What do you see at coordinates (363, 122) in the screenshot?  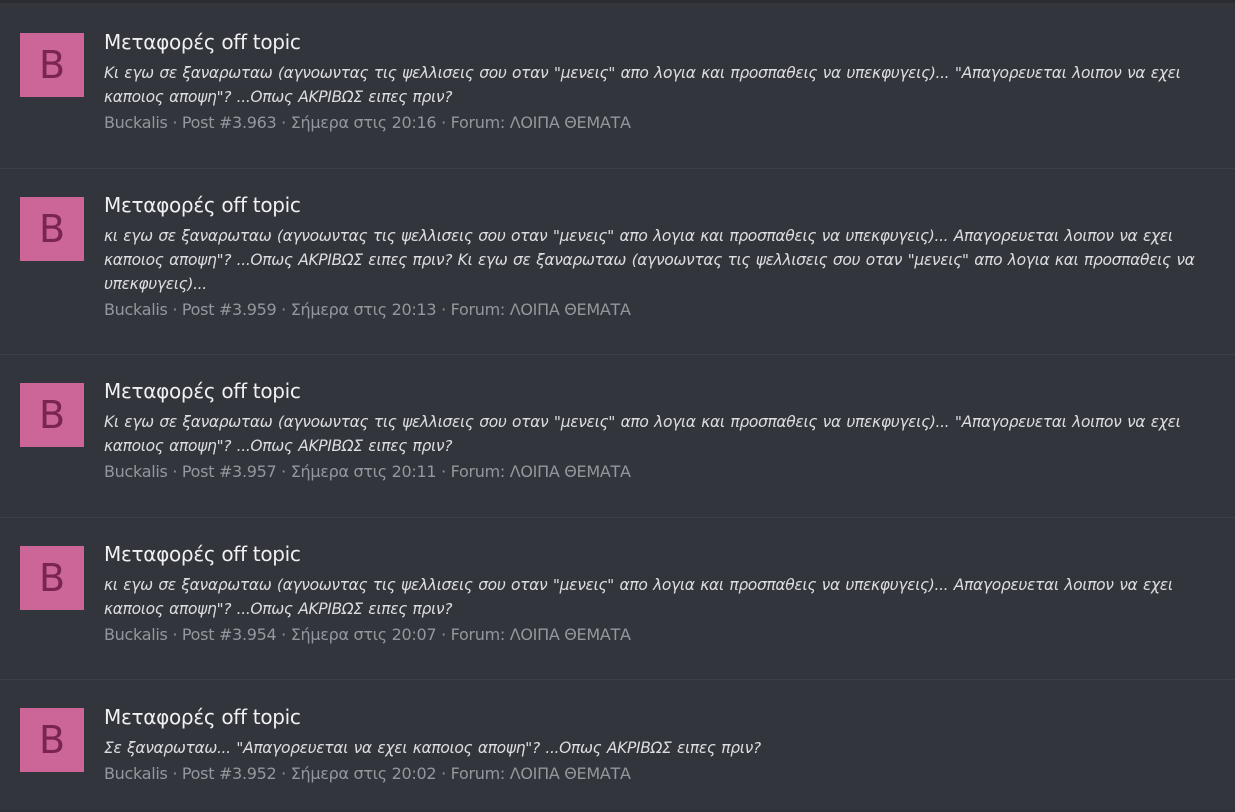 I see `post-time: Σήμερα στις 20:16` at bounding box center [363, 122].